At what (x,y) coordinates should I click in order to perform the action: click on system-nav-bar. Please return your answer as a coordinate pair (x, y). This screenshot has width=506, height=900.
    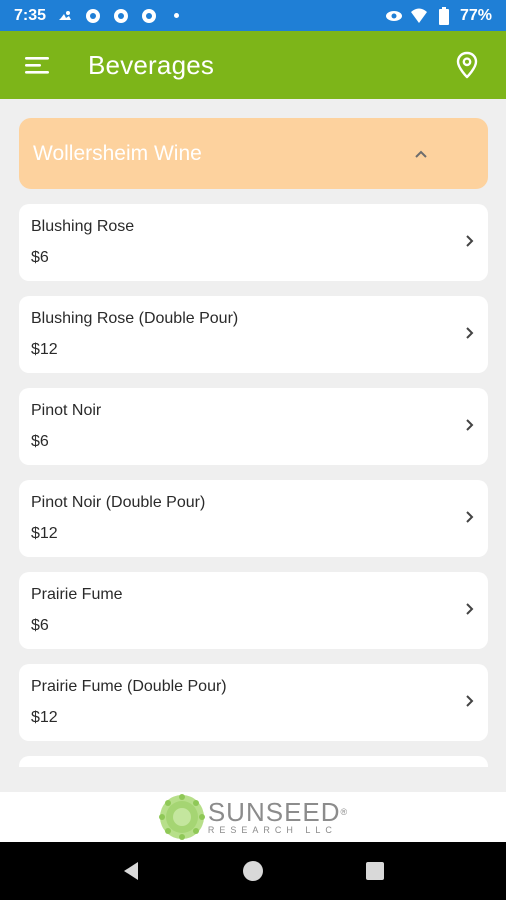
    Looking at the image, I should click on (253, 871).